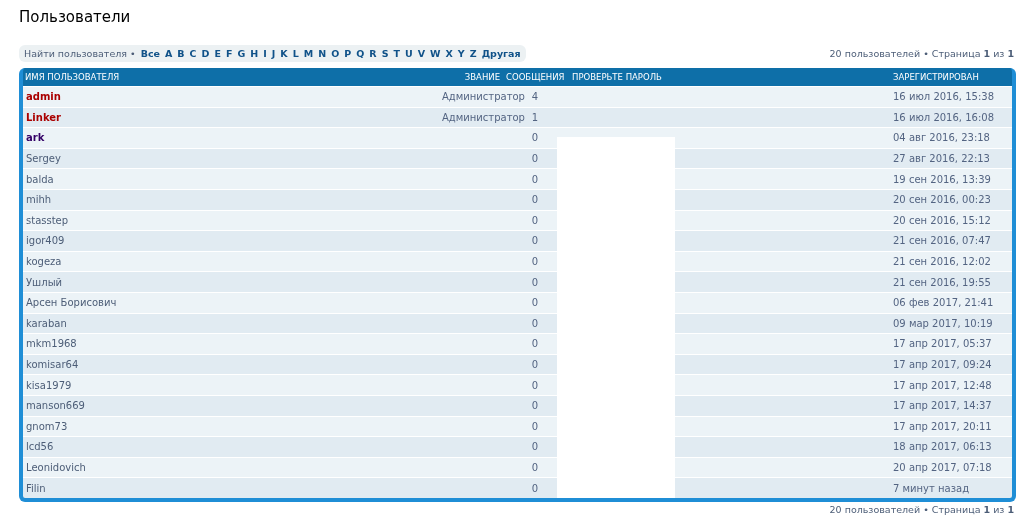 The image size is (1024, 518). Describe the element at coordinates (71, 303) in the screenshot. I see `username-link: Арсен Борисович` at that location.